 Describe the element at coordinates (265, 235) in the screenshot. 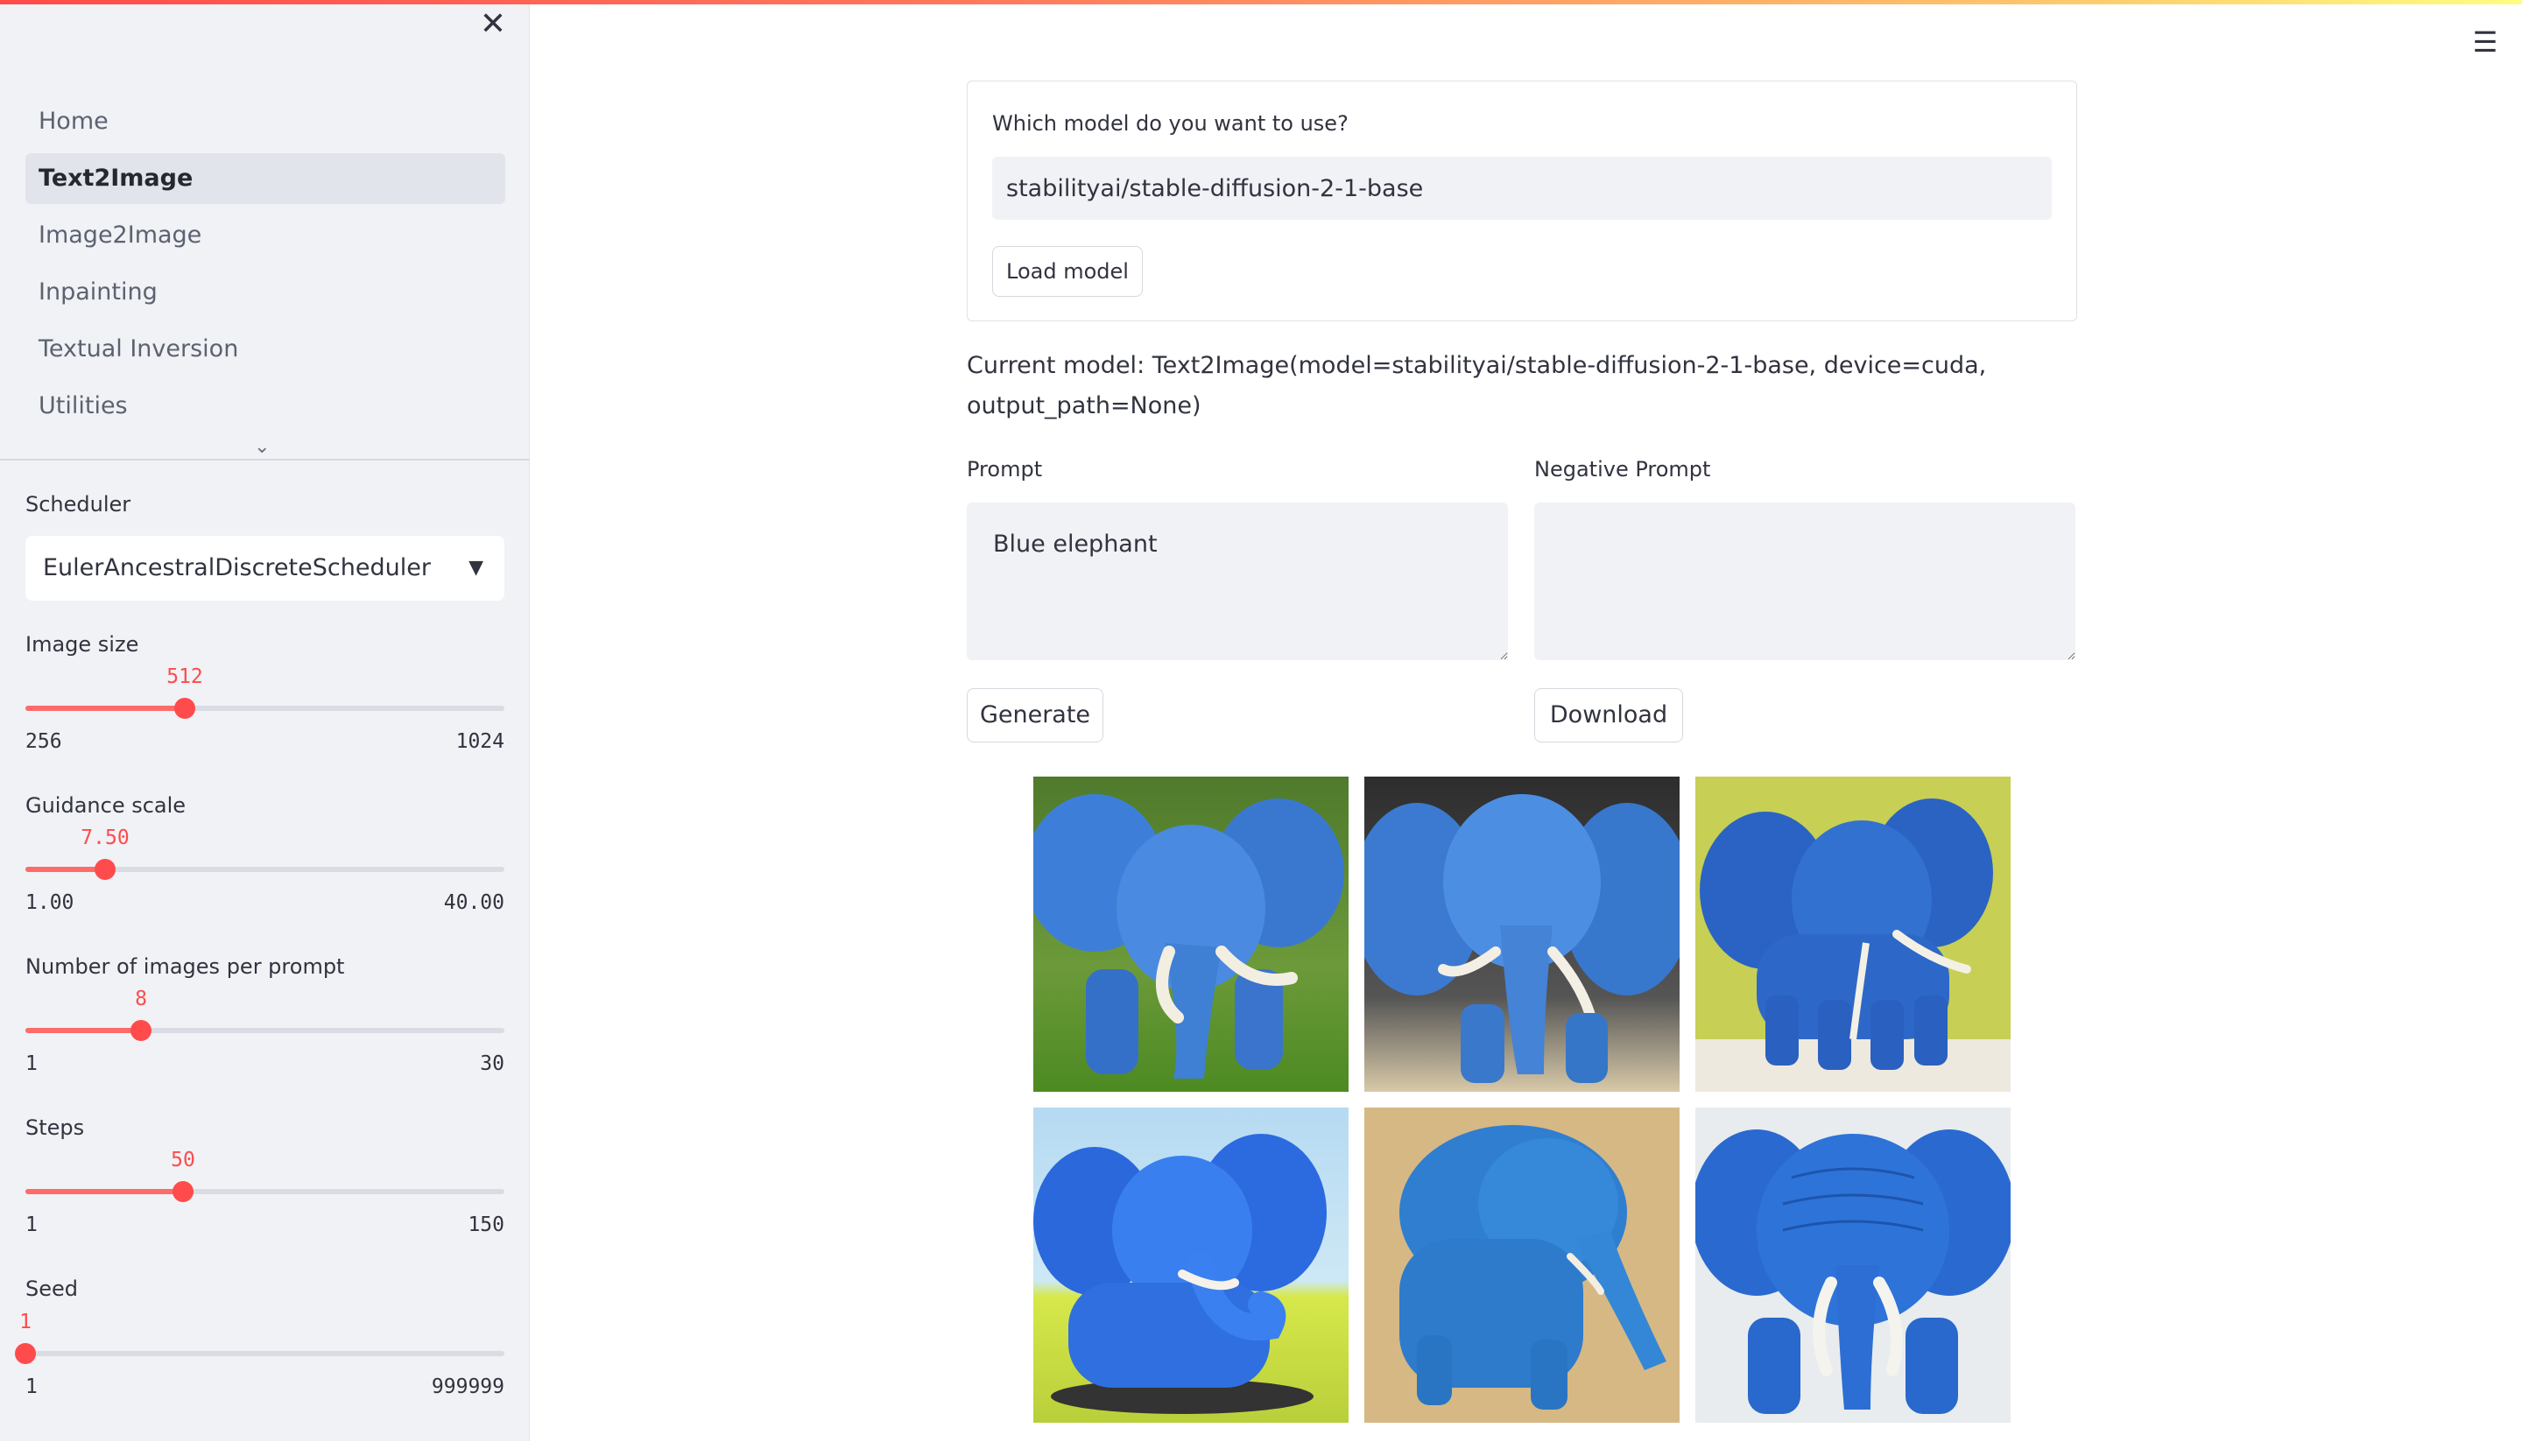

I see `sidebar-item-image2image: Image2Image` at that location.